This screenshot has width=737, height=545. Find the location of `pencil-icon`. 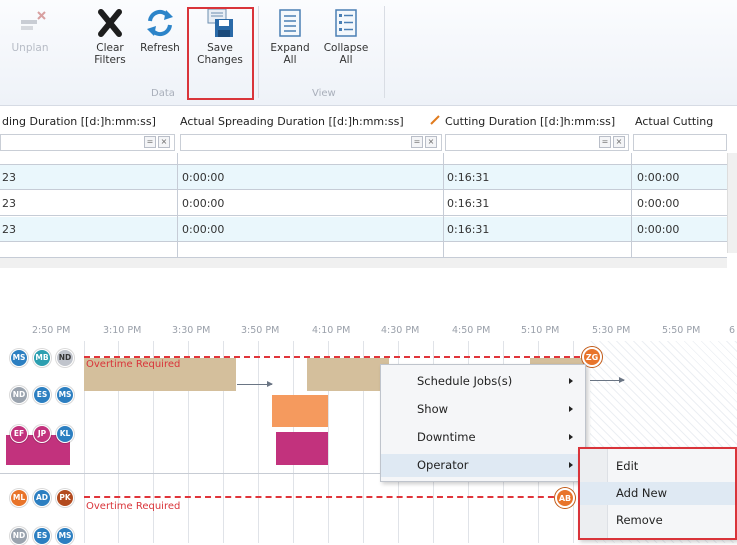

pencil-icon is located at coordinates (435, 120).